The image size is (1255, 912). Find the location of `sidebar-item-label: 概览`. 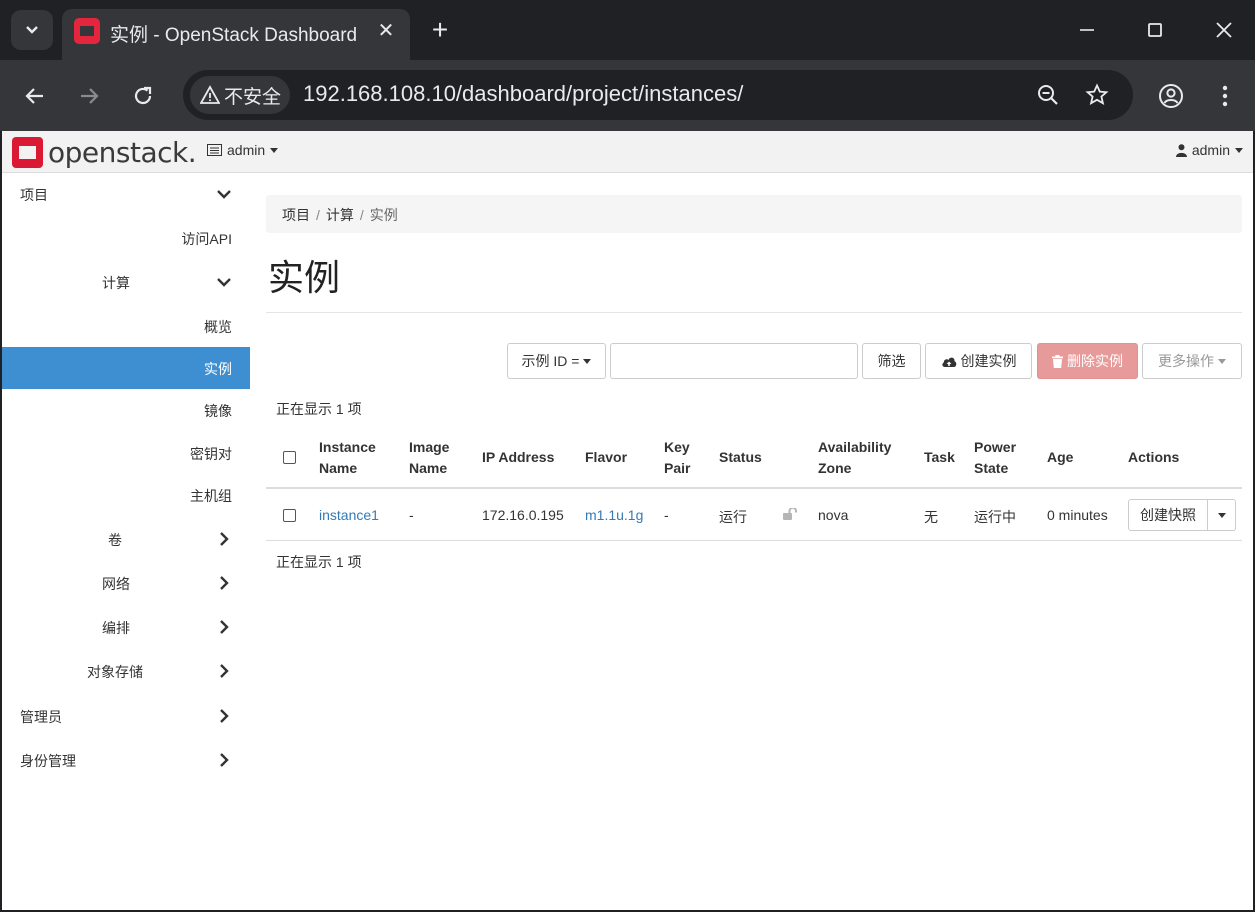

sidebar-item-label: 概览 is located at coordinates (218, 327).